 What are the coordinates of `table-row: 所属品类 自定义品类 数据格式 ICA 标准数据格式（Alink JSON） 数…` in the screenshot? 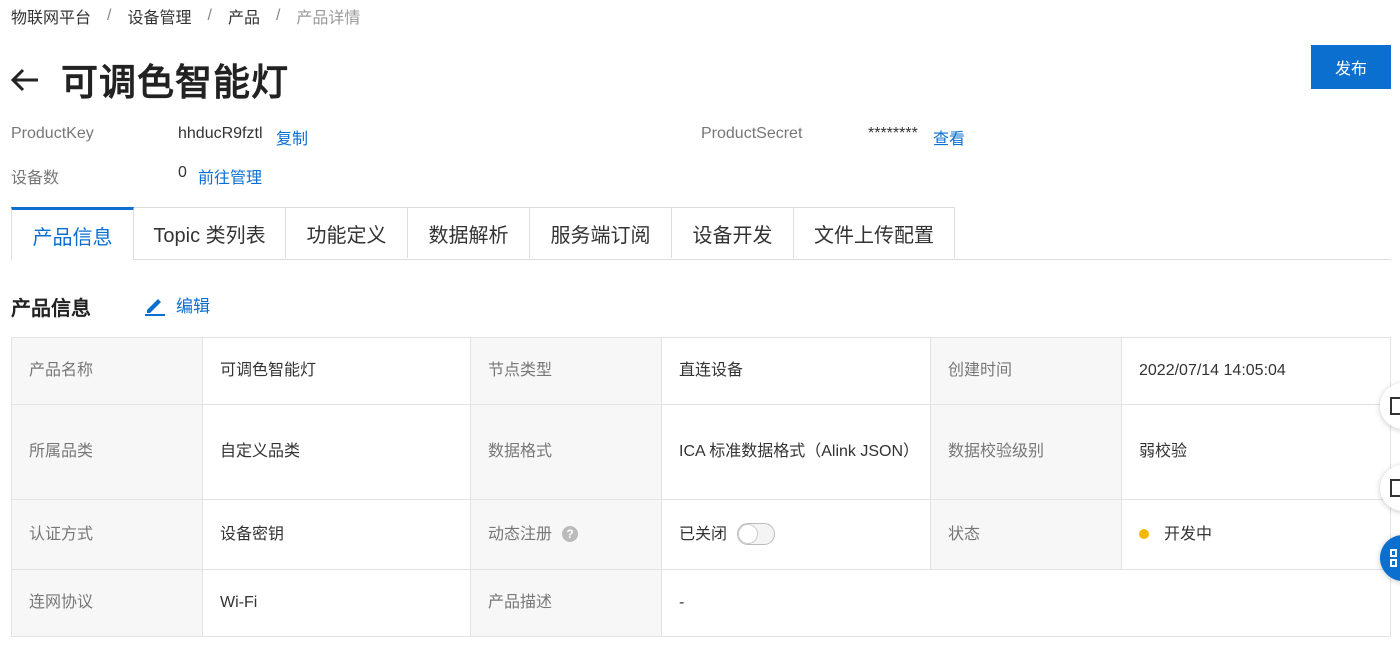 It's located at (701, 452).